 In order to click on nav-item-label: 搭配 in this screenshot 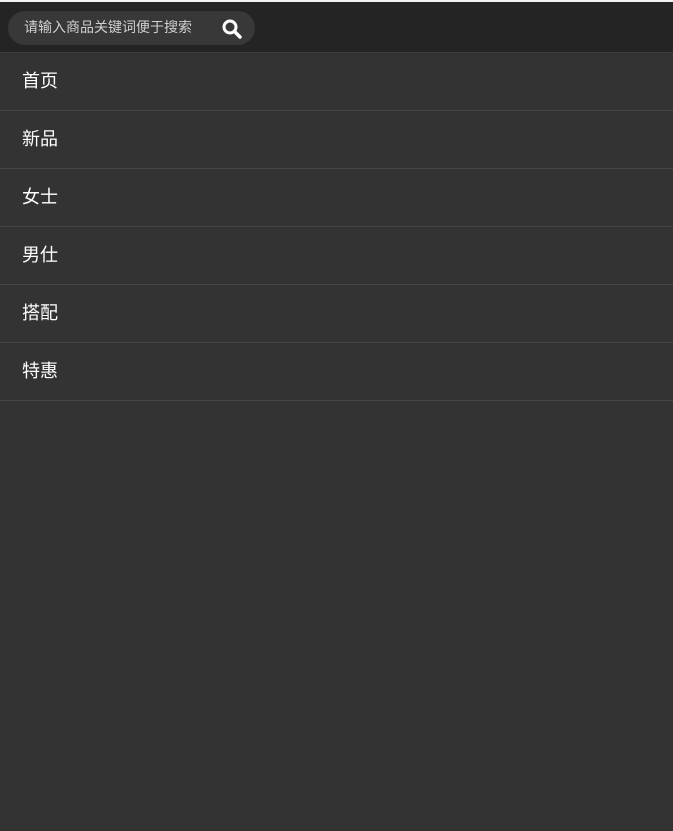, I will do `click(40, 313)`.